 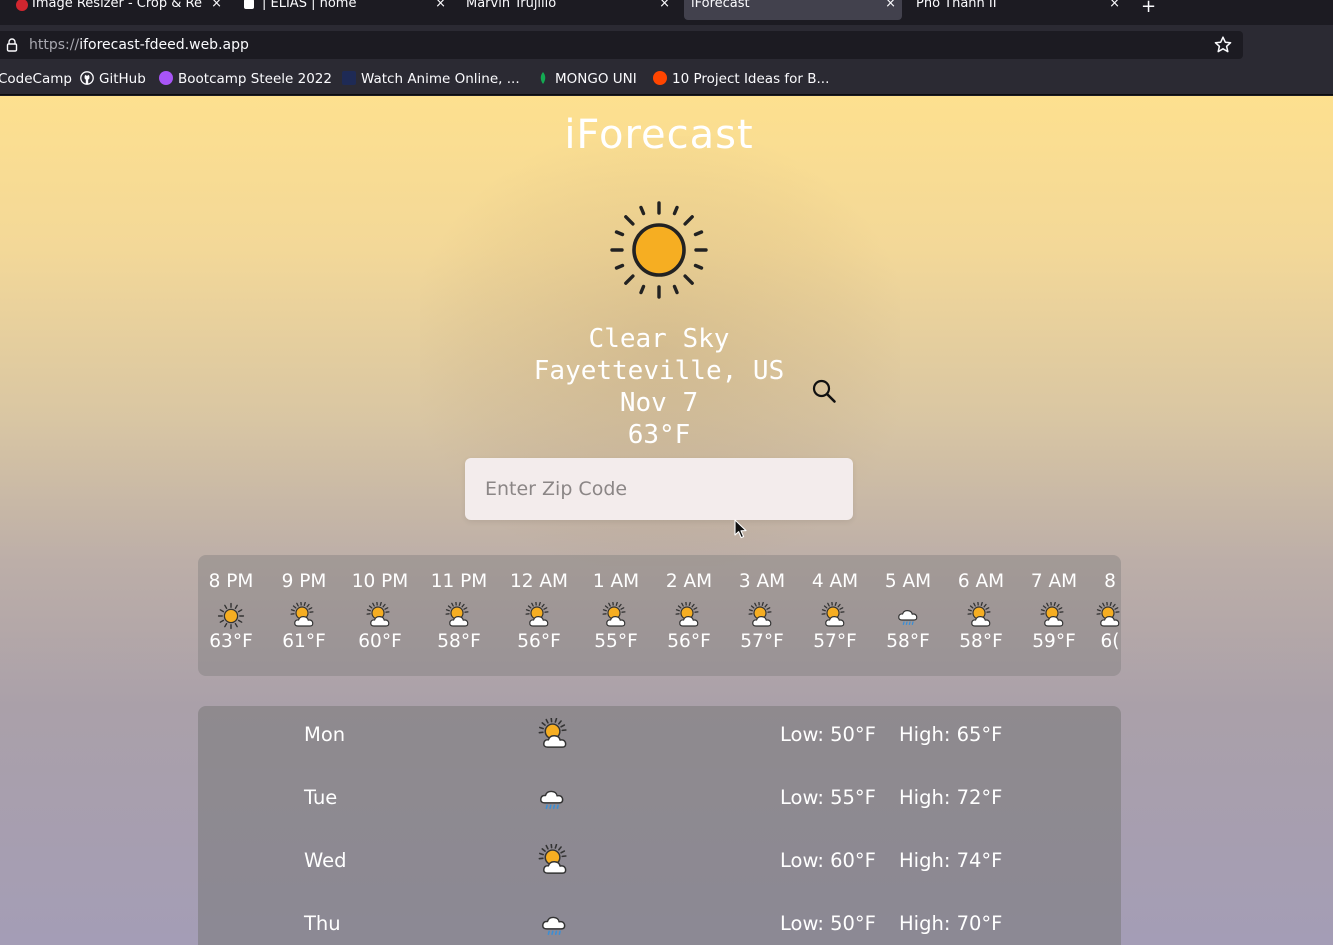 What do you see at coordinates (1148, 8) in the screenshot?
I see `new-tab-button: +` at bounding box center [1148, 8].